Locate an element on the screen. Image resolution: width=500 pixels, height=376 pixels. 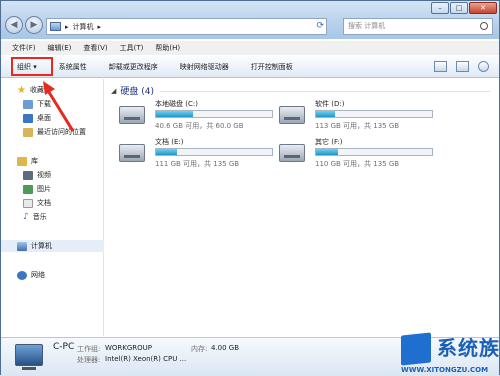
sidebar-label: 音乐 is located at coordinates (39, 217).